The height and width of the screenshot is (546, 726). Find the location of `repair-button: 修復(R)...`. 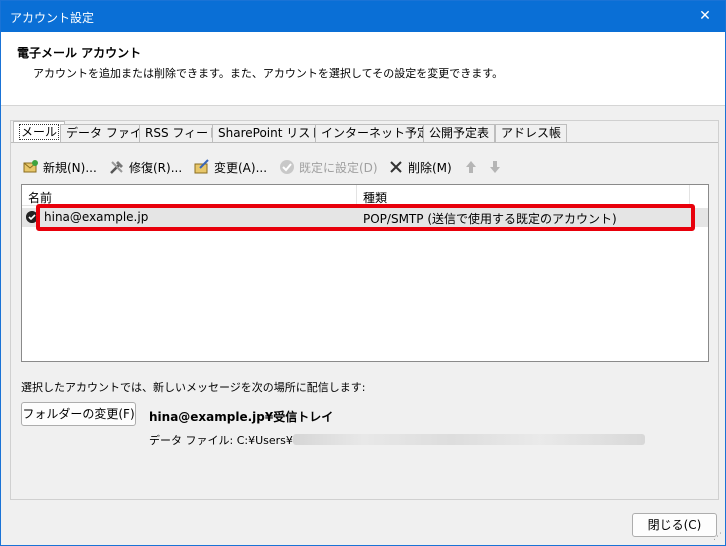

repair-button: 修復(R)... is located at coordinates (145, 168).